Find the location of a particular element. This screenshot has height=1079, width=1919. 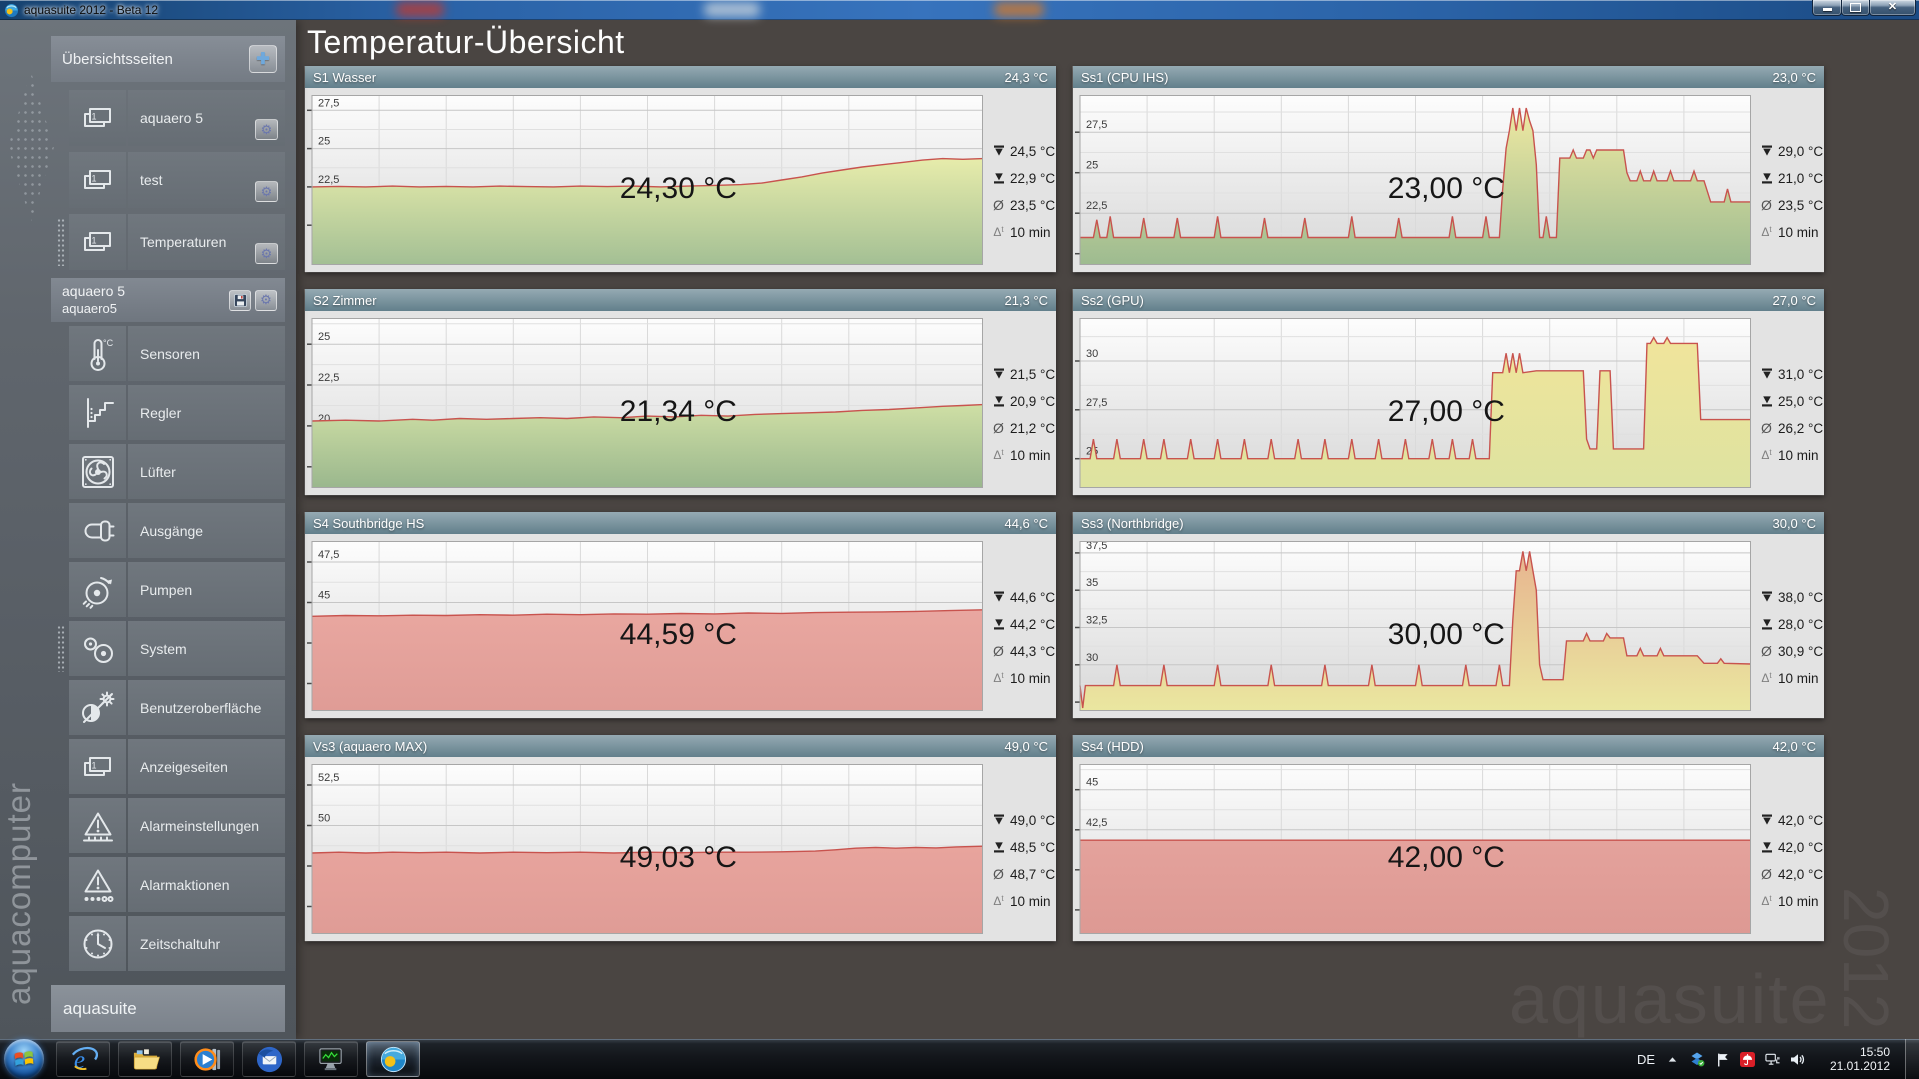

floppy-icon is located at coordinates (240, 300).